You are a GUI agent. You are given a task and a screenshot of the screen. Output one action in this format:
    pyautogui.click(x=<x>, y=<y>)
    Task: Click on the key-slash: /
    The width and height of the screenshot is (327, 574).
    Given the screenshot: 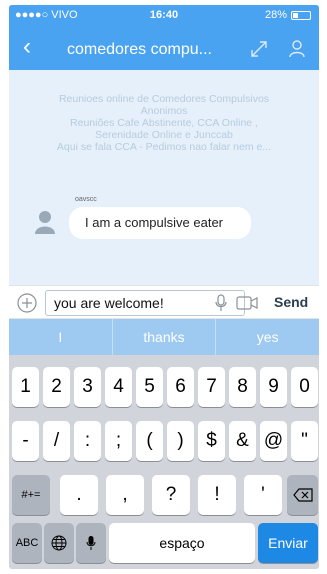 What is the action you would take?
    pyautogui.click(x=56, y=441)
    